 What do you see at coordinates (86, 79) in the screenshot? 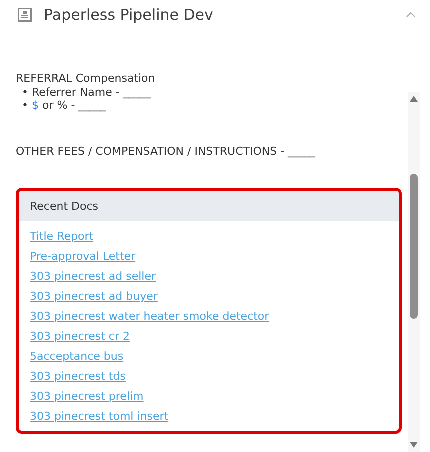
I see `note-heading: REFERRAL Compensation` at bounding box center [86, 79].